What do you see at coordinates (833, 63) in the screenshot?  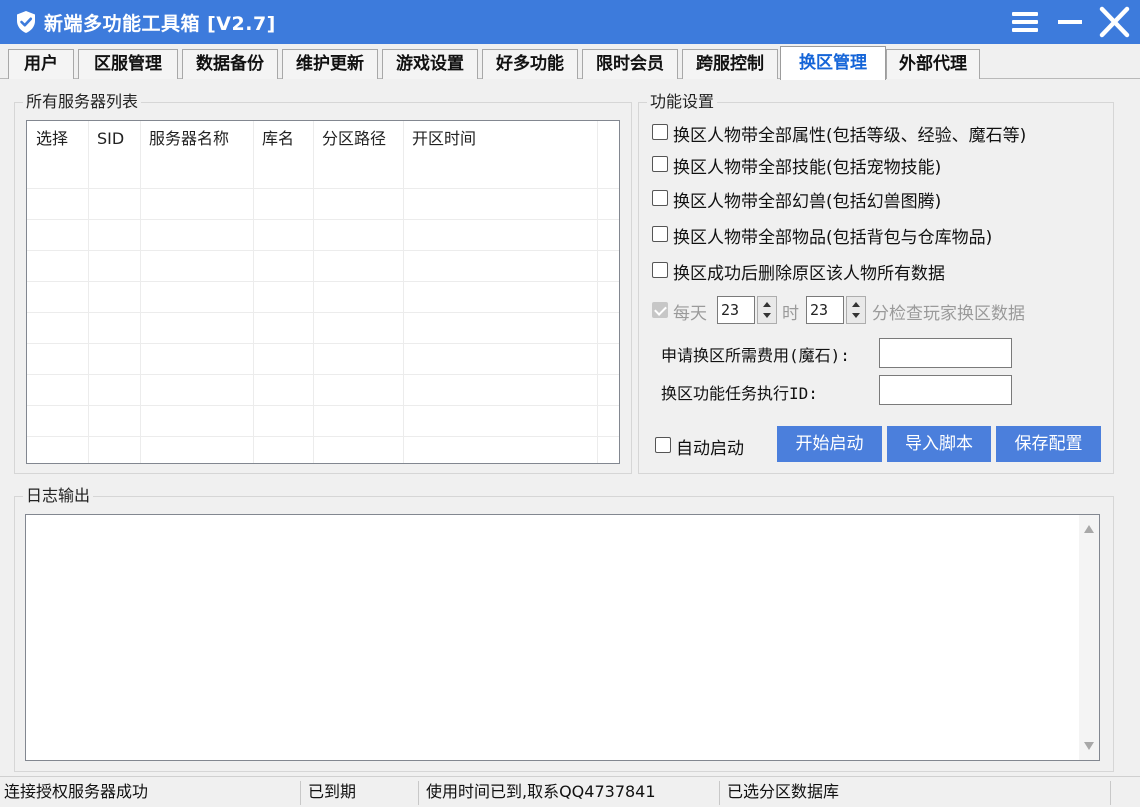 I see `tab-zone-change: 换区管理` at bounding box center [833, 63].